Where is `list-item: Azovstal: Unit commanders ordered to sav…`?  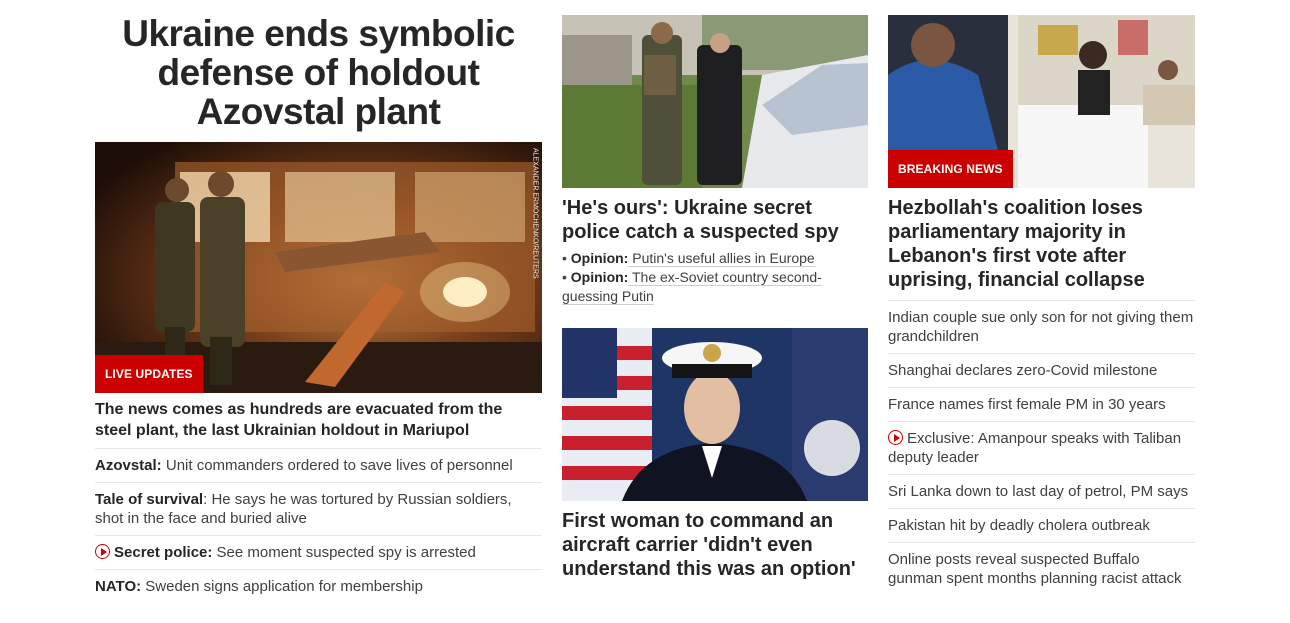 list-item: Azovstal: Unit commanders ordered to sav… is located at coordinates (318, 466).